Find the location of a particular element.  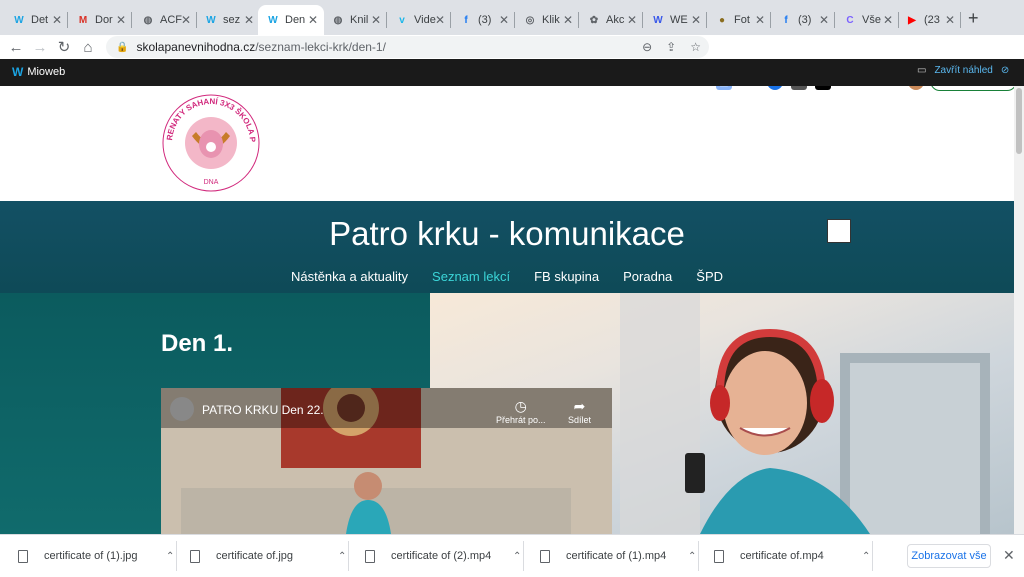

tab: ◍ Knil ✕ is located at coordinates (355, 20).